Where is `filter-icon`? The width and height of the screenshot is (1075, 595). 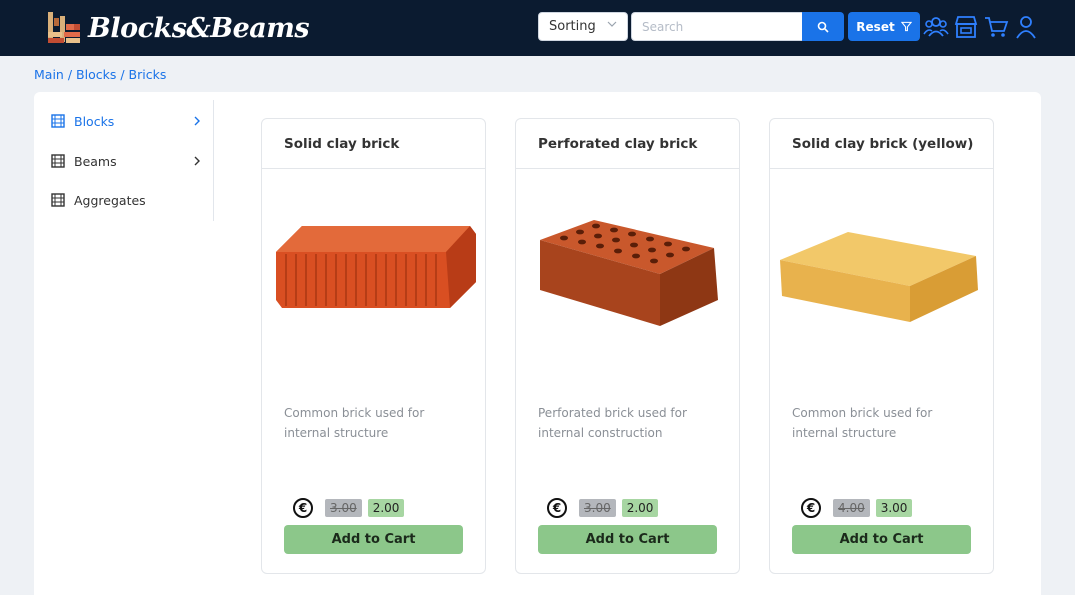
filter-icon is located at coordinates (906, 26).